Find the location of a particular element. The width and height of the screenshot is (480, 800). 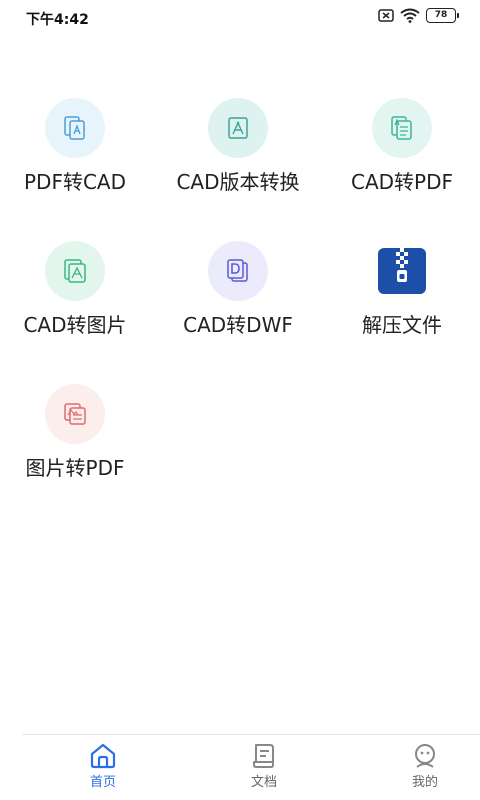

tool-label: 图片转PDF is located at coordinates (75, 468).